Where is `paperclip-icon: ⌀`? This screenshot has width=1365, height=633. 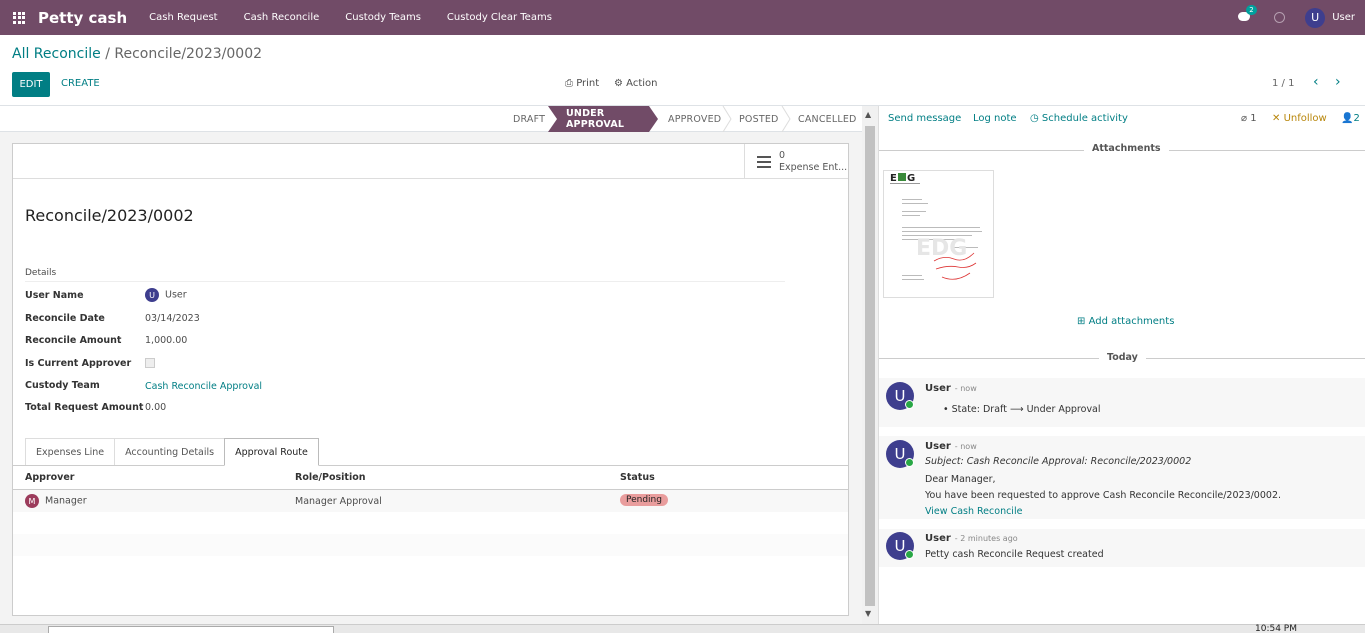
paperclip-icon: ⌀ is located at coordinates (1246, 118).